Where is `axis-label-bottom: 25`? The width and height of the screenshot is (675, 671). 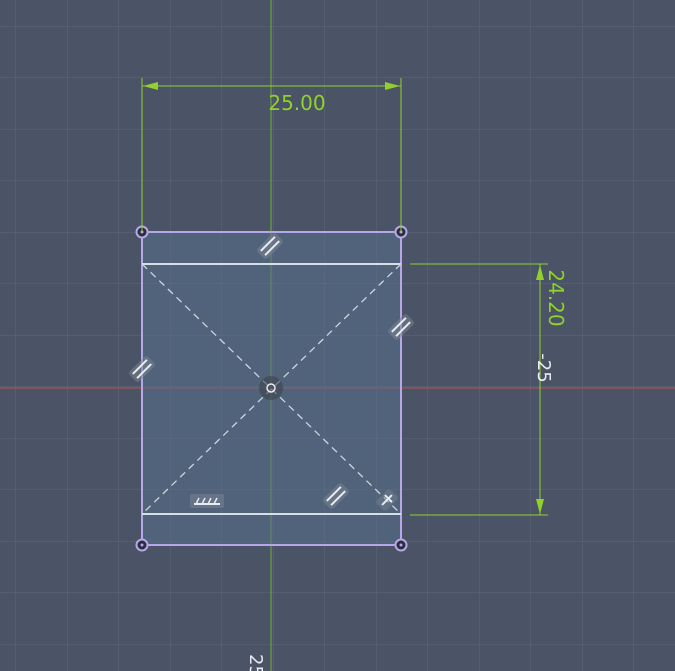 axis-label-bottom: 25 is located at coordinates (255, 662).